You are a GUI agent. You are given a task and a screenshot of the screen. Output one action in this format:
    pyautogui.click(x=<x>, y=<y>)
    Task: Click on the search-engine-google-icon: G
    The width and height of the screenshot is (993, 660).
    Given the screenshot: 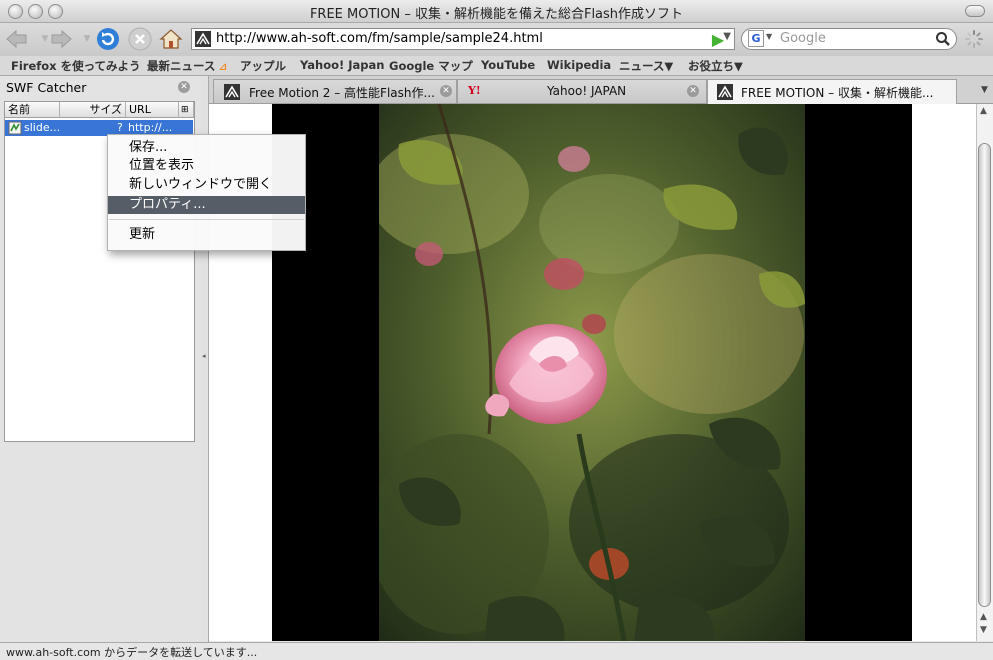 What is the action you would take?
    pyautogui.click(x=756, y=38)
    